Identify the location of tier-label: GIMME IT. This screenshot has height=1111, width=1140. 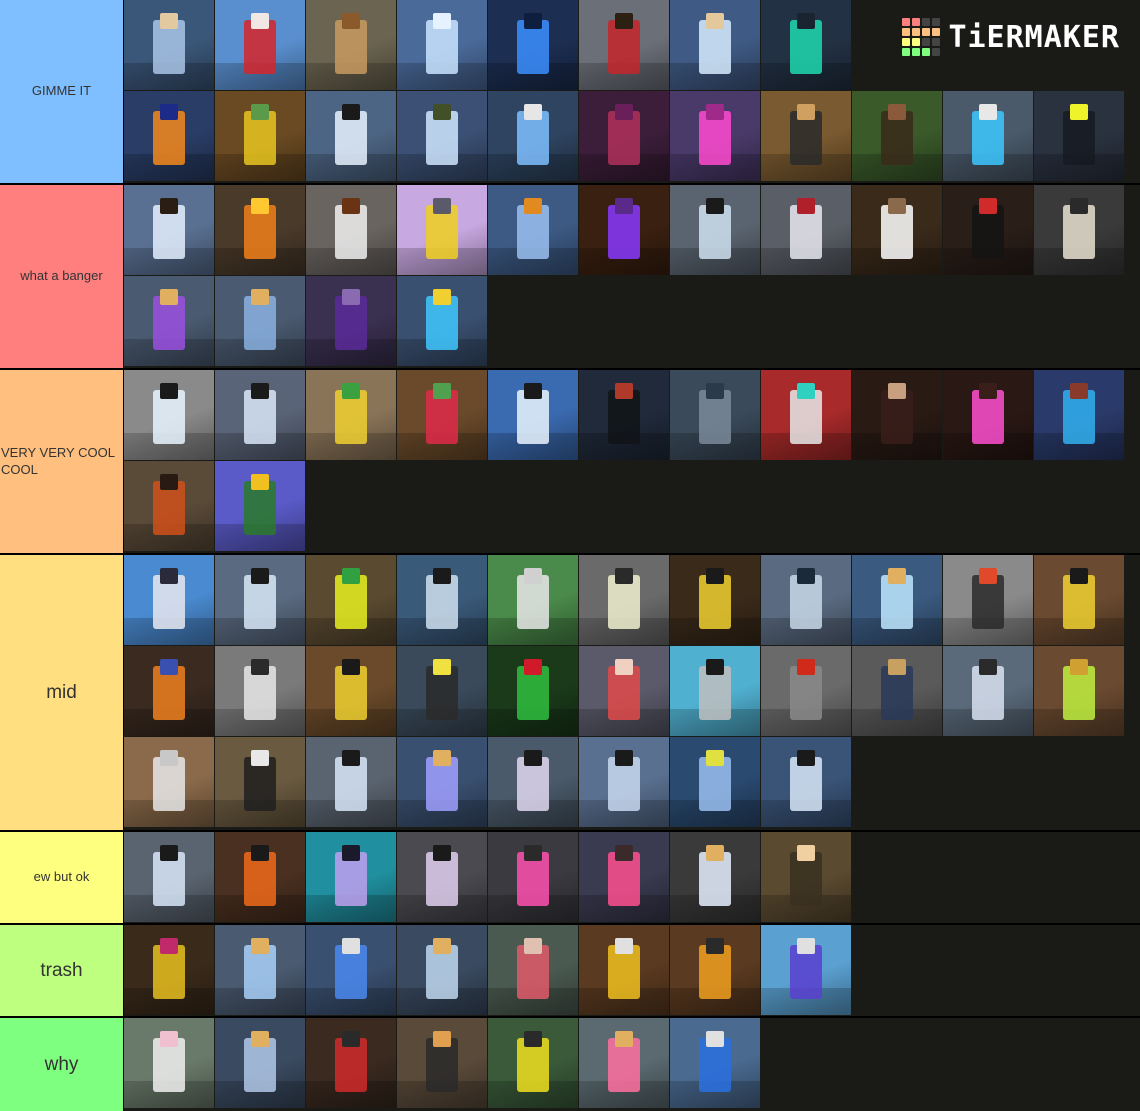
(62, 91).